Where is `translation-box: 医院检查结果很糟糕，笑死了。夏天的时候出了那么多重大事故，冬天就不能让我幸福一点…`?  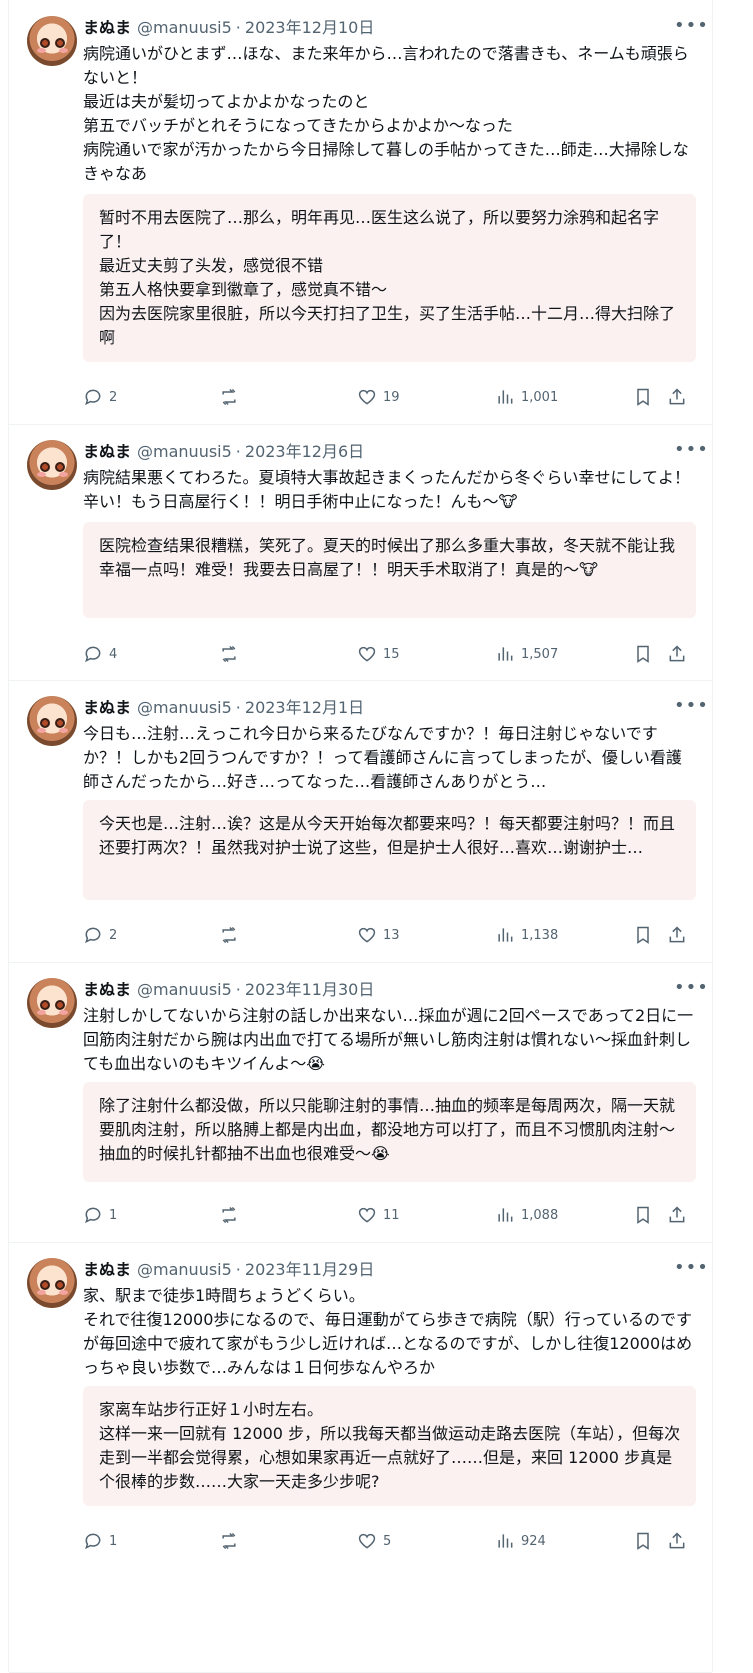 translation-box: 医院检查结果很糟糕，笑死了。夏天的时候出了那么多重大事故，冬天就不能让我幸福一点… is located at coordinates (389, 570).